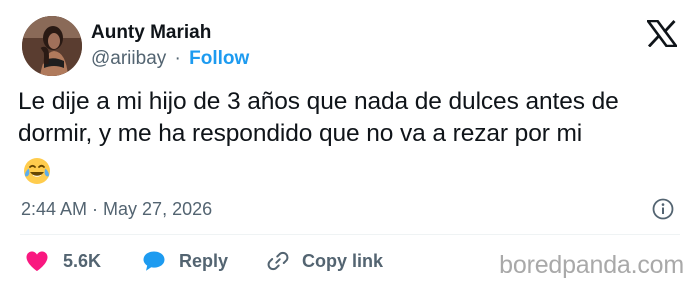 Image resolution: width=700 pixels, height=287 pixels. I want to click on reply-button: Reply, so click(185, 261).